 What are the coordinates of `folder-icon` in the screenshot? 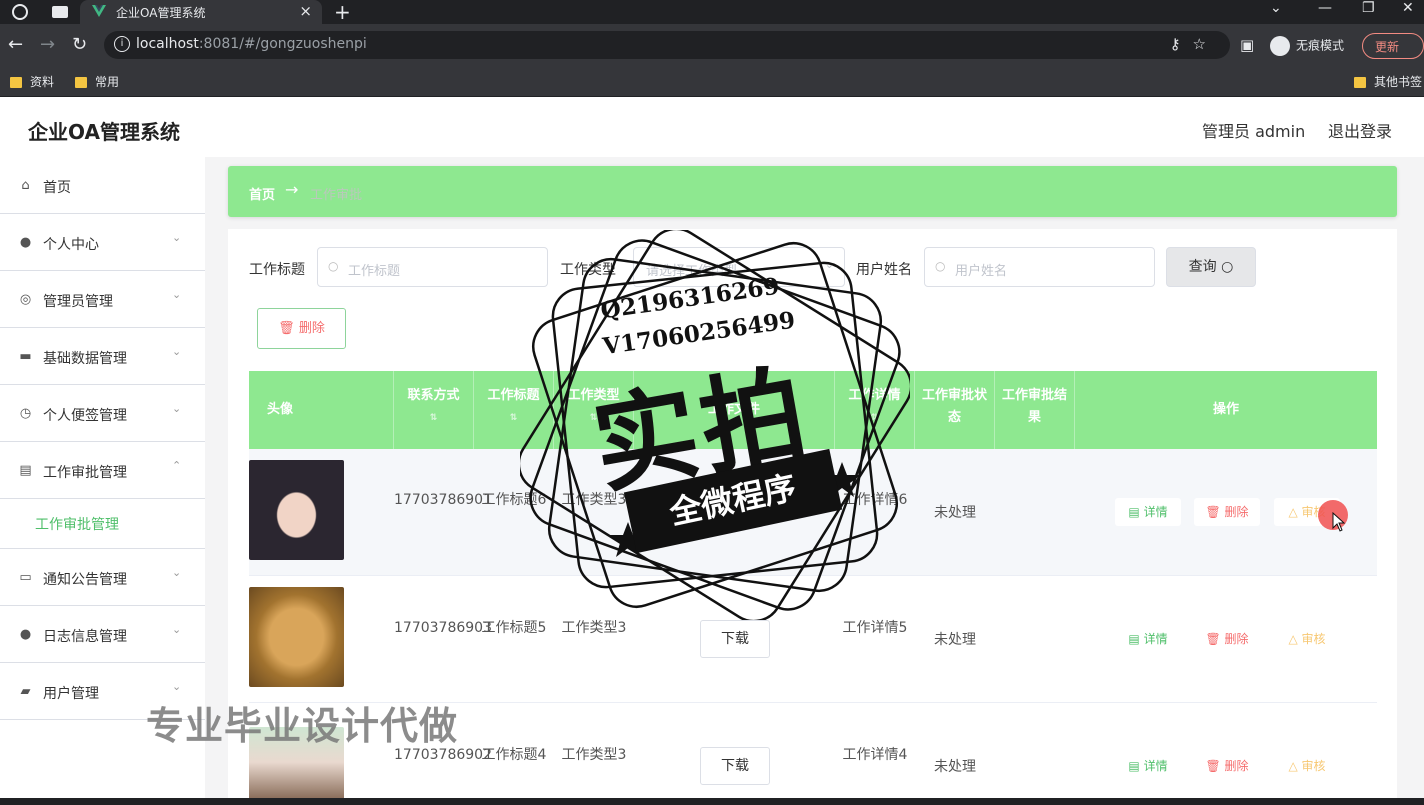 It's located at (81, 82).